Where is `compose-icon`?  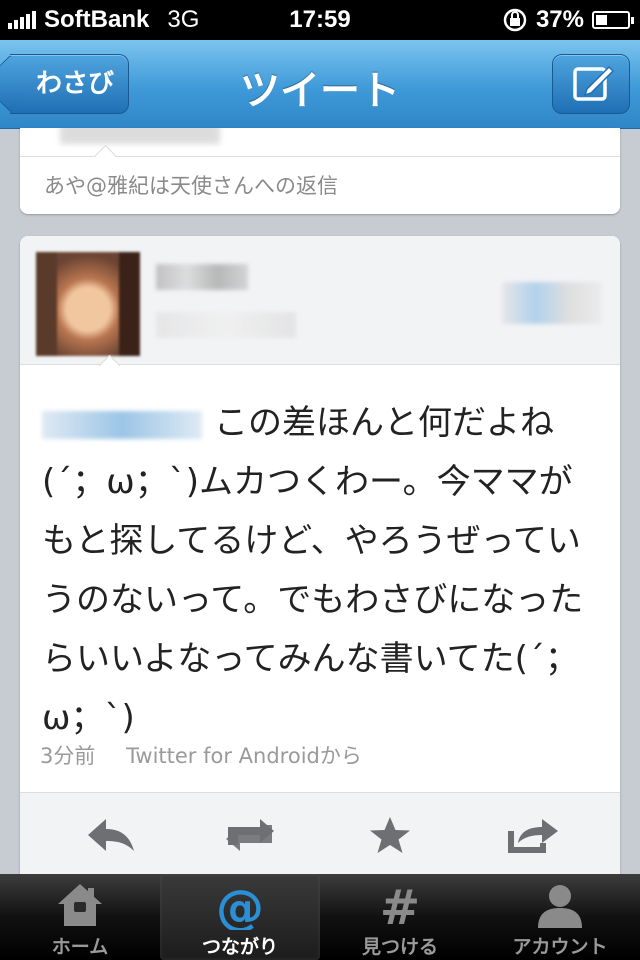
compose-icon is located at coordinates (594, 83).